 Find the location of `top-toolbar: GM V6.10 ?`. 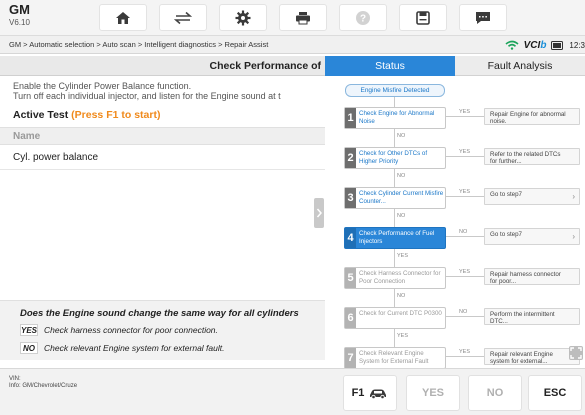

top-toolbar: GM V6.10 ? is located at coordinates (292, 18).